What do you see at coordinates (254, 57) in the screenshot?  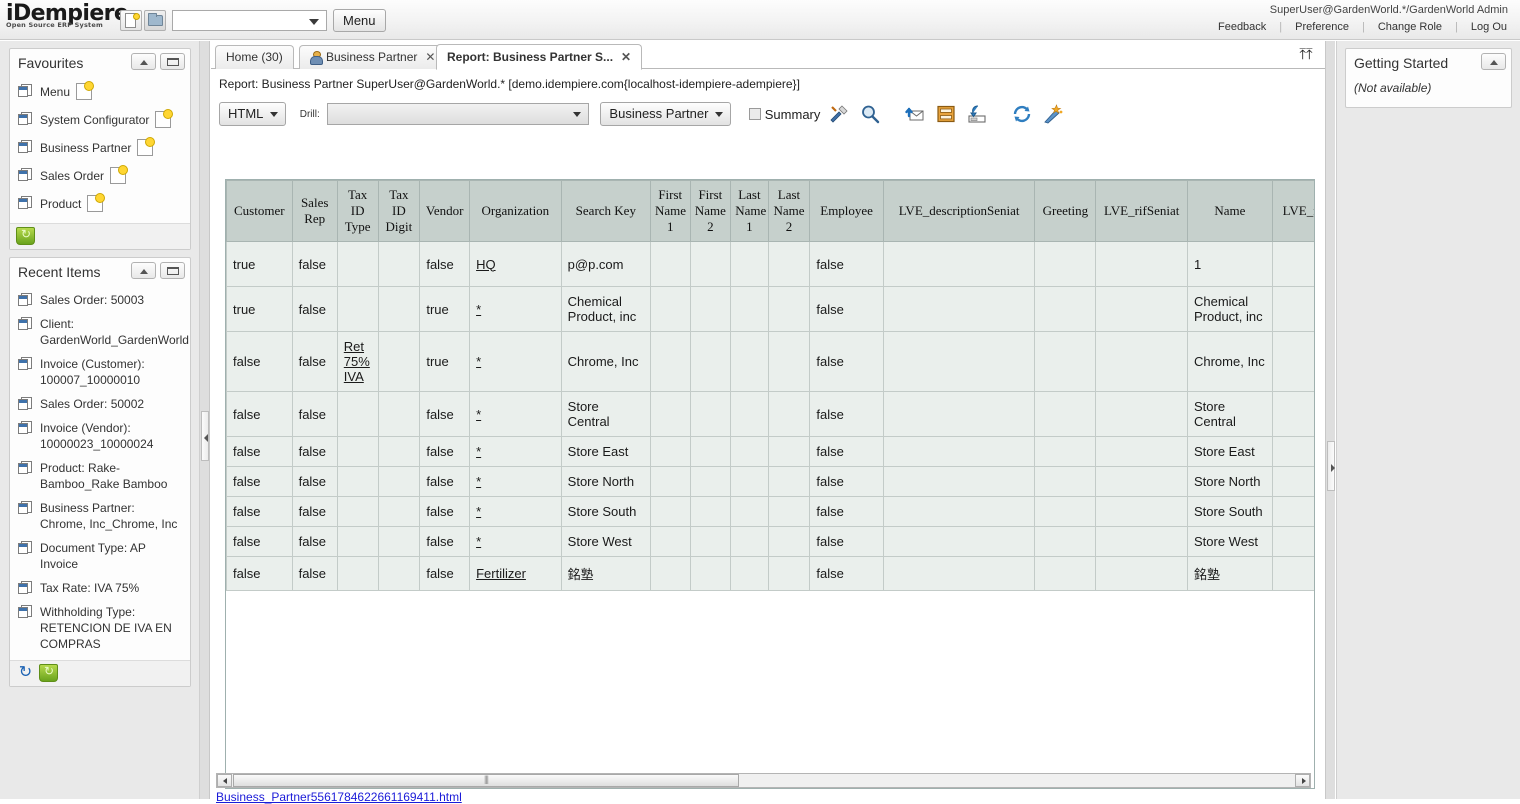 I see `tab-home: Home (30)` at bounding box center [254, 57].